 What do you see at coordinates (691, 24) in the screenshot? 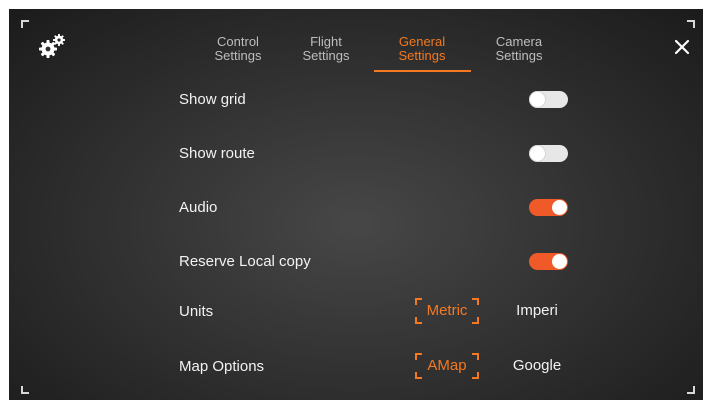
I see `frame-corner-top-right` at bounding box center [691, 24].